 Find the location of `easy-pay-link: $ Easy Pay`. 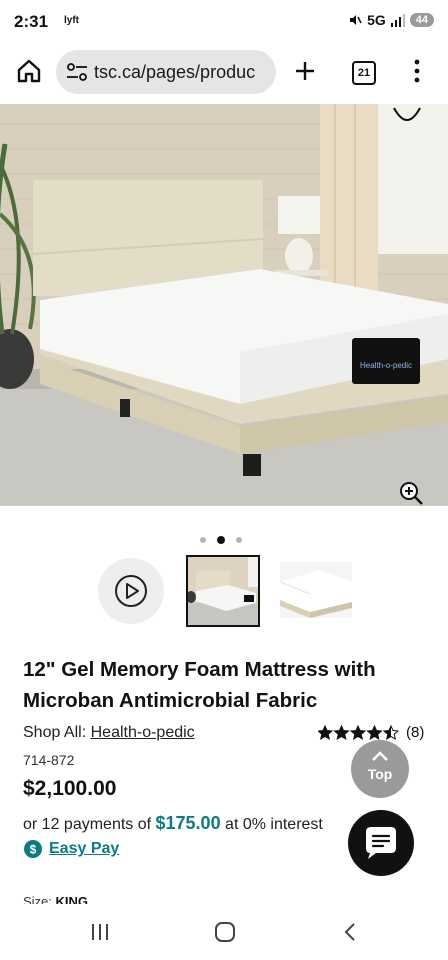

easy-pay-link: $ Easy Pay is located at coordinates (71, 849).